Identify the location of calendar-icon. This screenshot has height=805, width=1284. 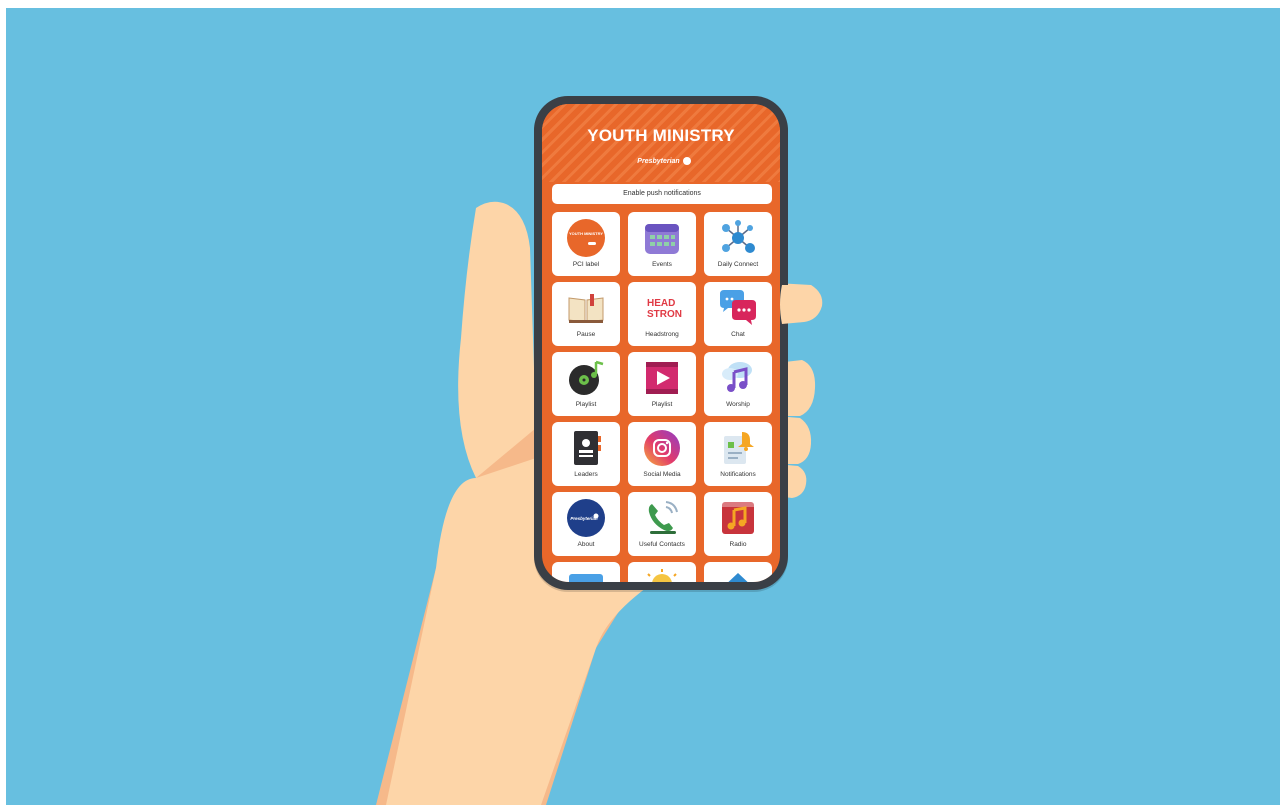
(662, 239).